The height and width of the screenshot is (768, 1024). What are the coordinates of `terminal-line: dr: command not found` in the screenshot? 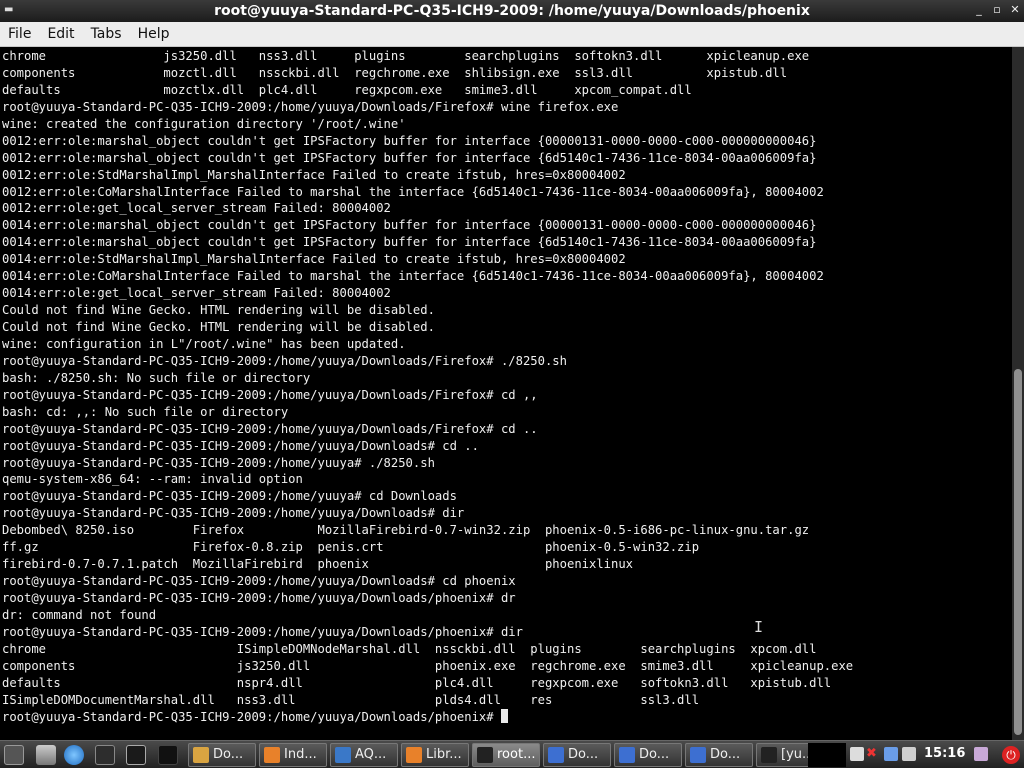 It's located at (79, 614).